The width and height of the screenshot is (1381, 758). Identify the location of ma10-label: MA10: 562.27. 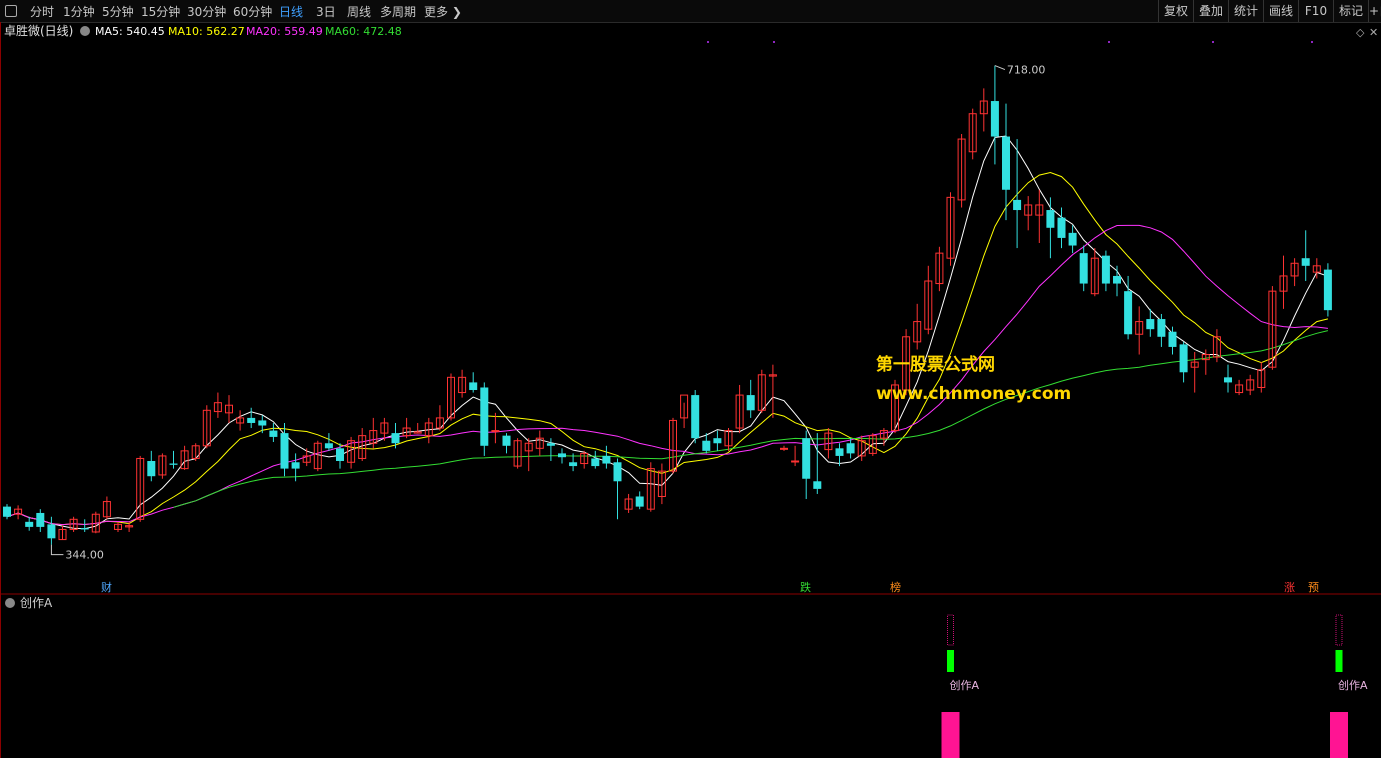
(206, 31).